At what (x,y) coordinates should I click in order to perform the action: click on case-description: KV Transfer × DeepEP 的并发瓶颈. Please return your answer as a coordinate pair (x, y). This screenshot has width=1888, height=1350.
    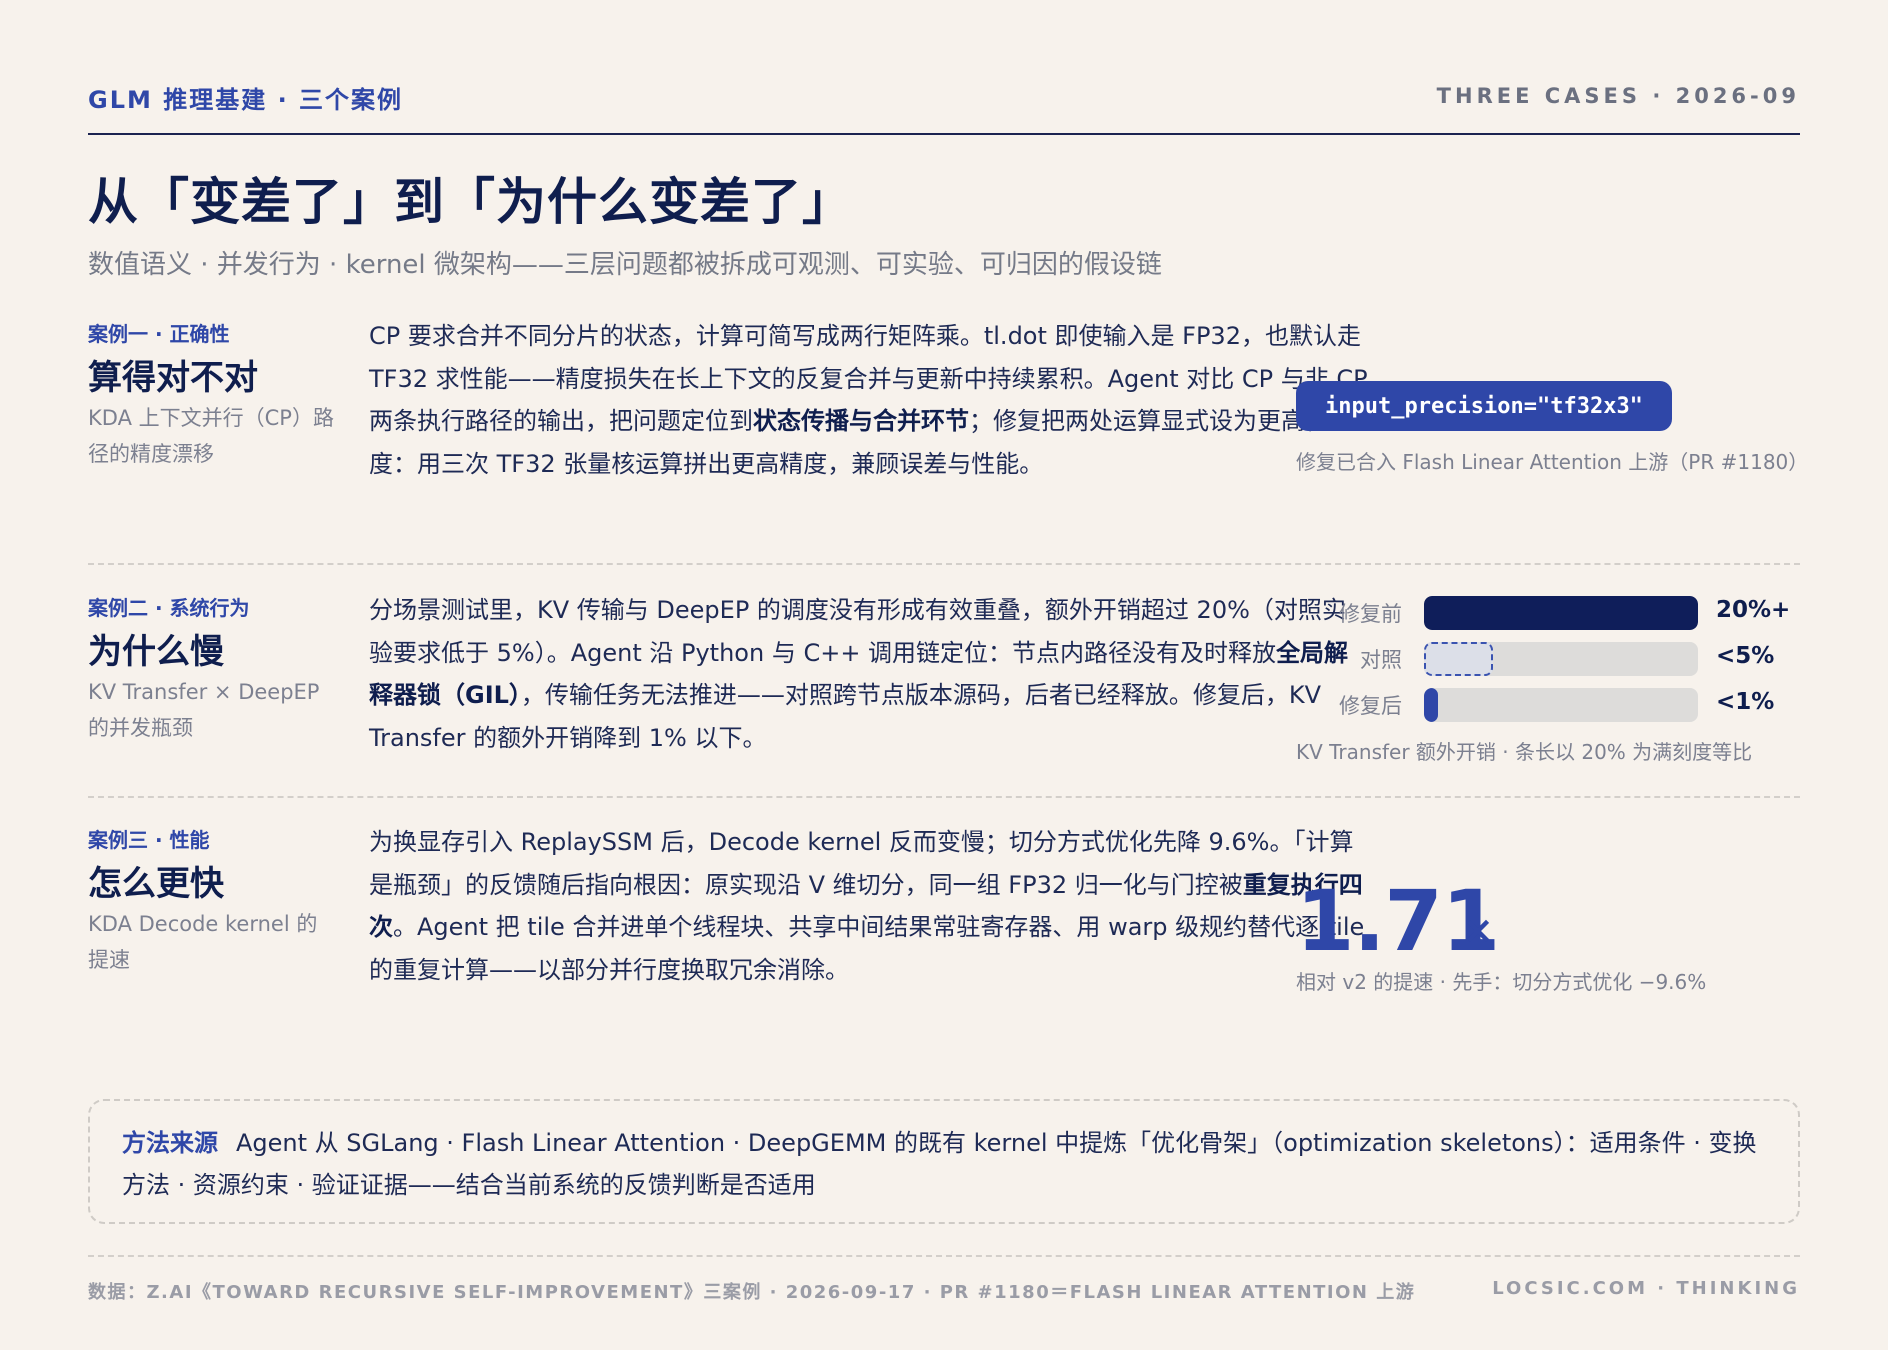
    Looking at the image, I should click on (204, 710).